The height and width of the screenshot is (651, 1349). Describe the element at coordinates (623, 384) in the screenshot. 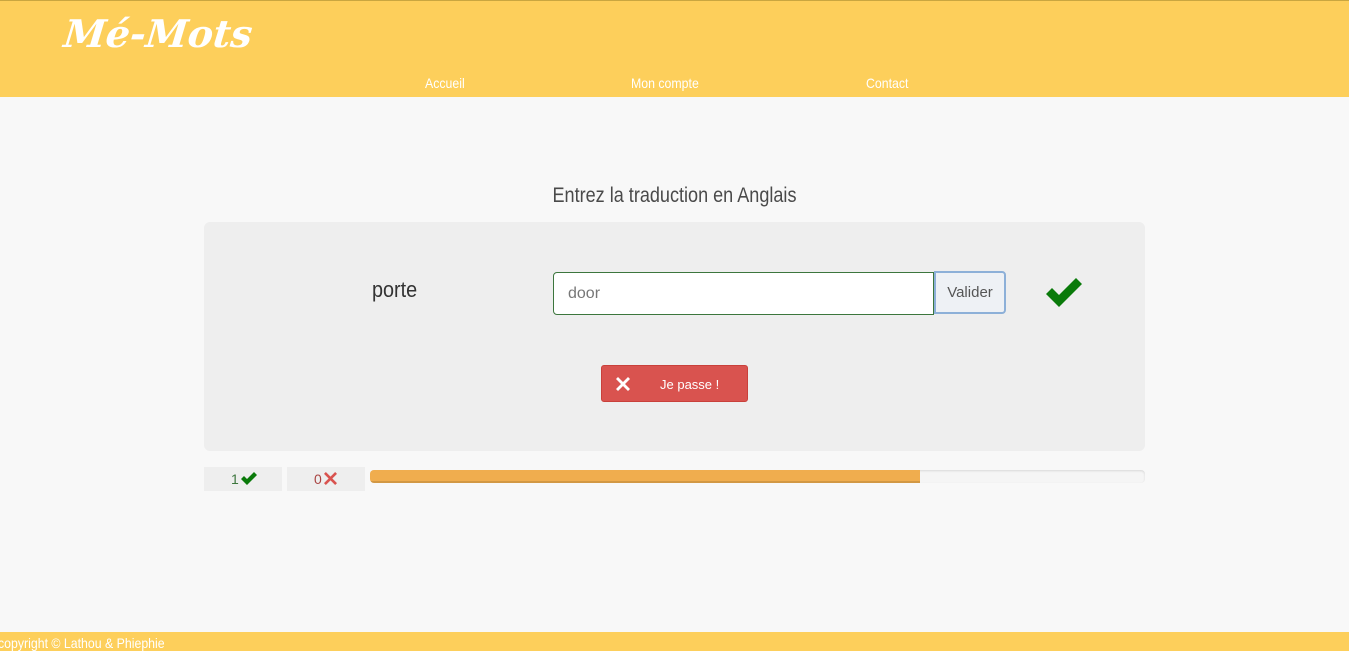

I see `close-icon` at that location.